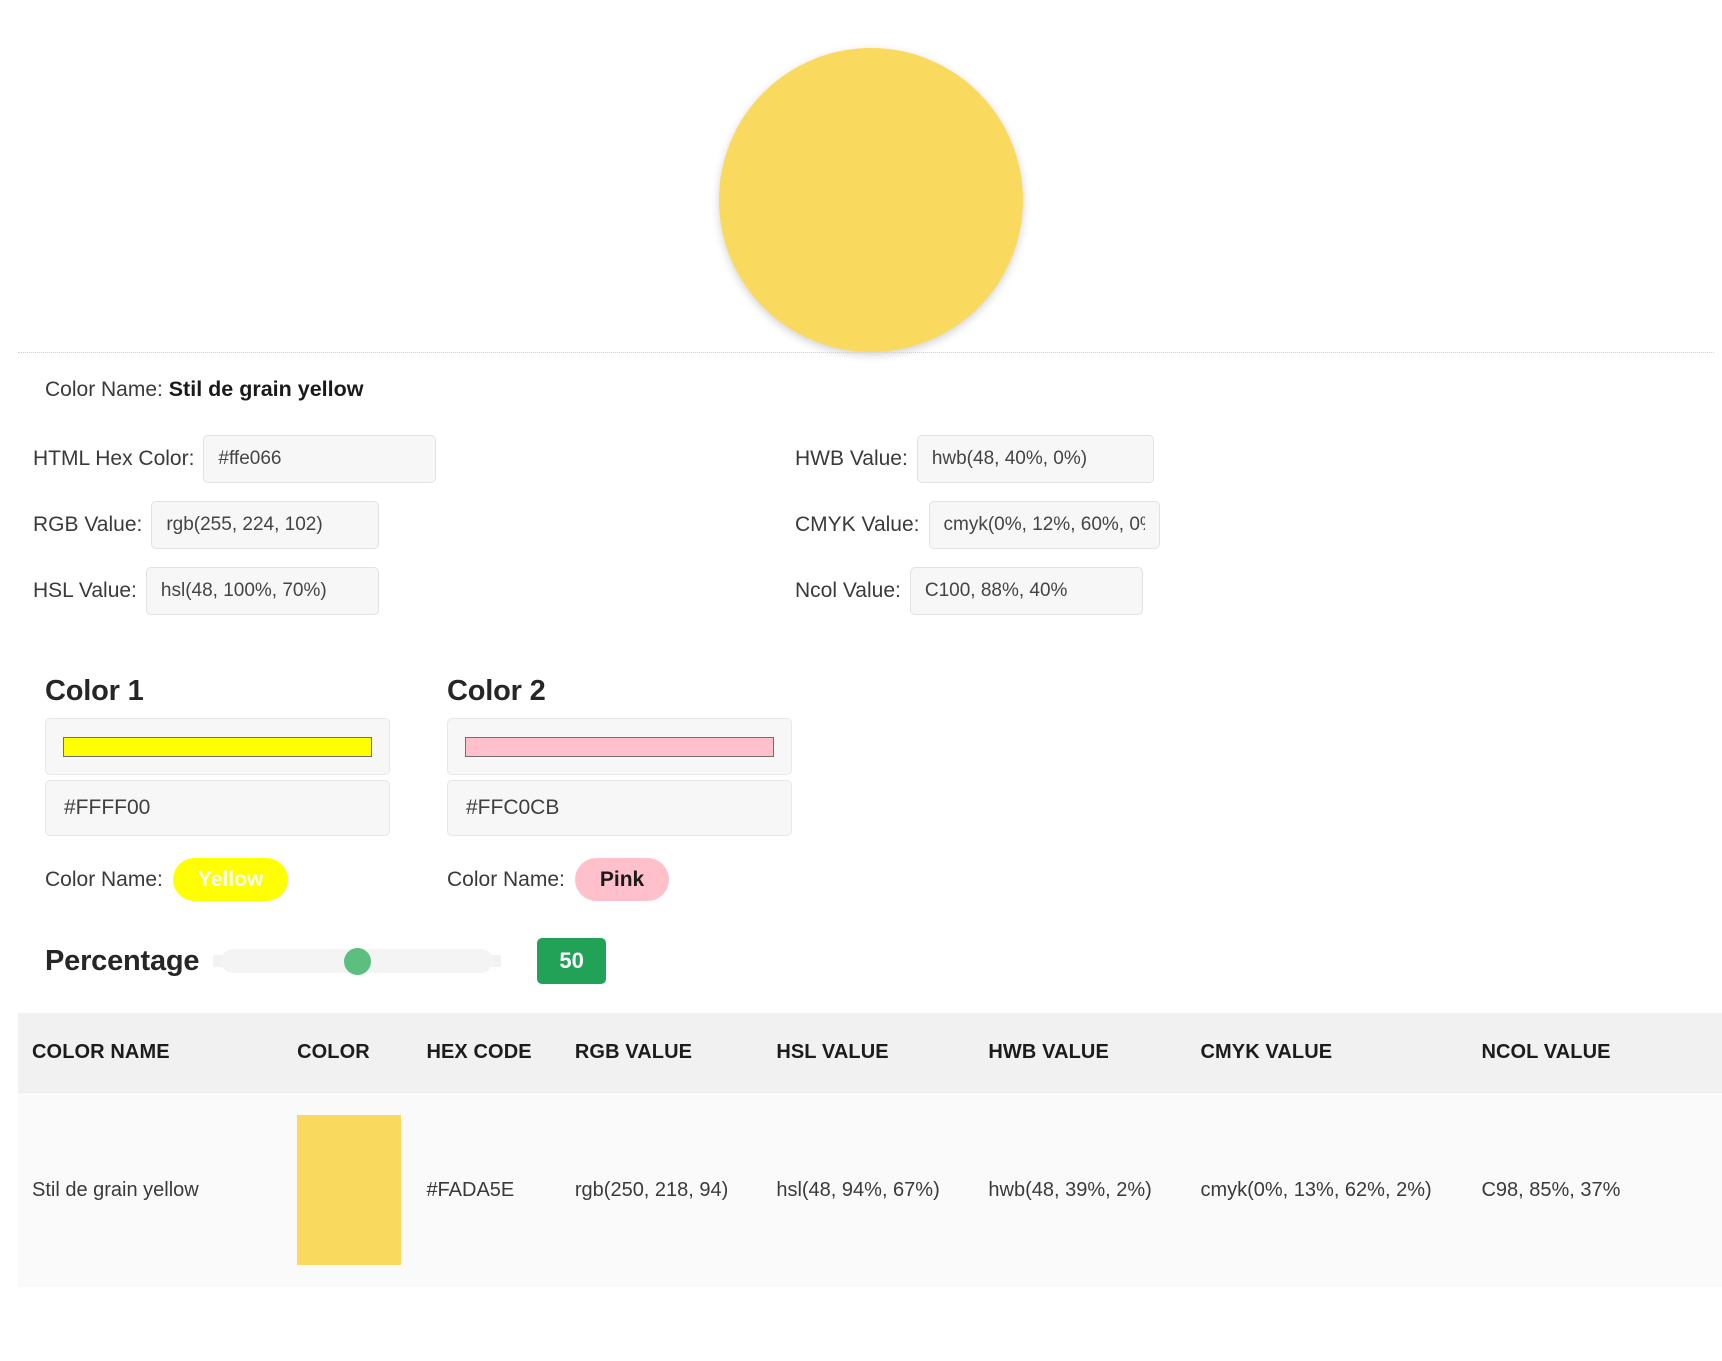 This screenshot has width=1722, height=1361. Describe the element at coordinates (513, 807) in the screenshot. I see `color2-hex-value: #FFC0CB` at that location.